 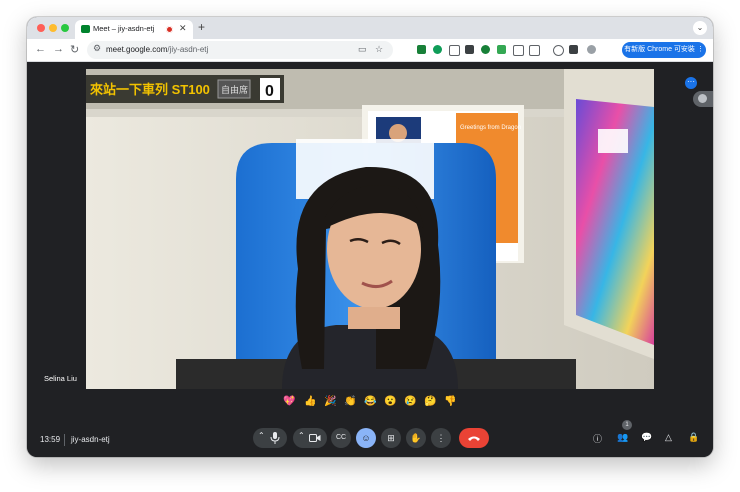 What do you see at coordinates (50, 439) in the screenshot?
I see `meeting-clock: 13:59` at bounding box center [50, 439].